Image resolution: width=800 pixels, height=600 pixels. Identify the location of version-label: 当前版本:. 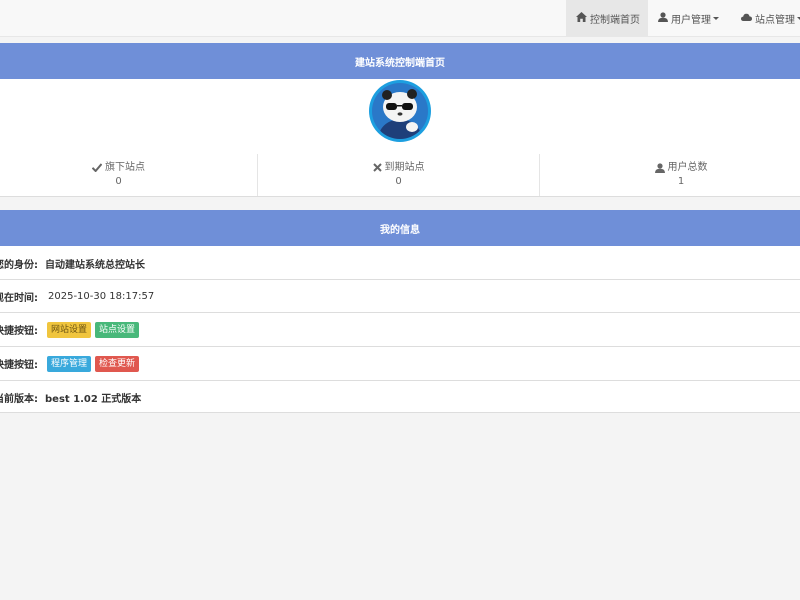
(19, 399).